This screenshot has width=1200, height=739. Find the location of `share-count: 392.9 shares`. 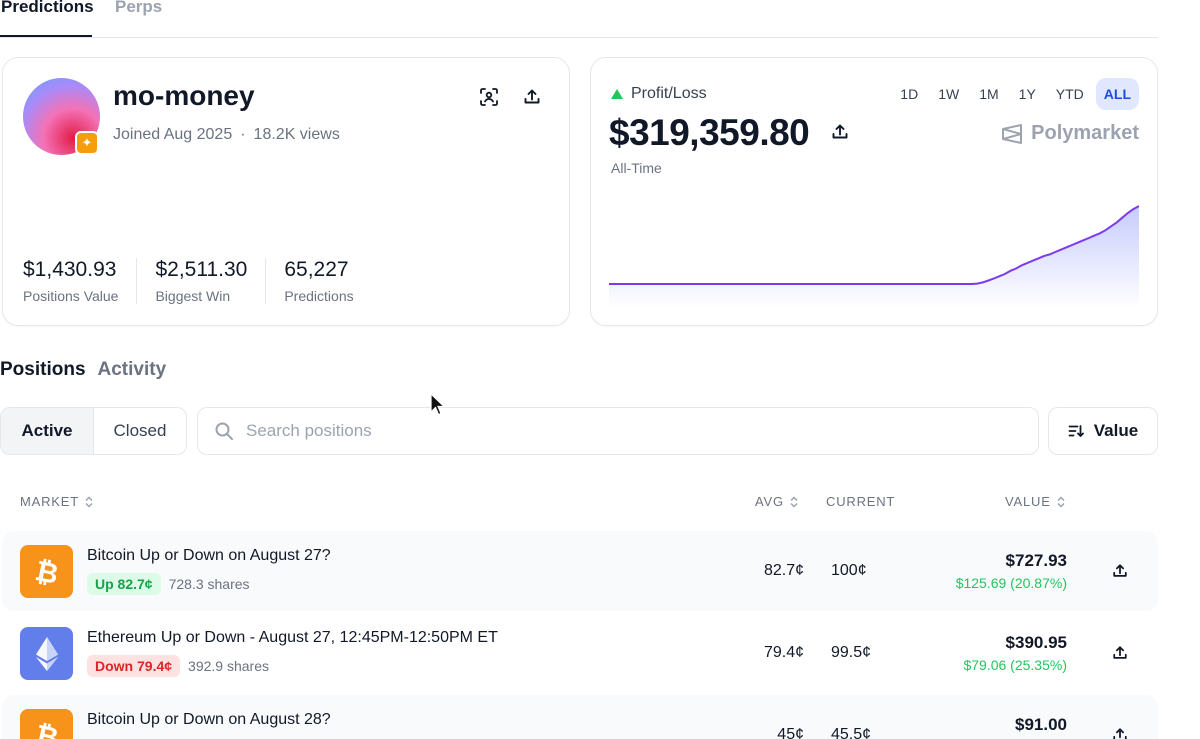

share-count: 392.9 shares is located at coordinates (228, 666).